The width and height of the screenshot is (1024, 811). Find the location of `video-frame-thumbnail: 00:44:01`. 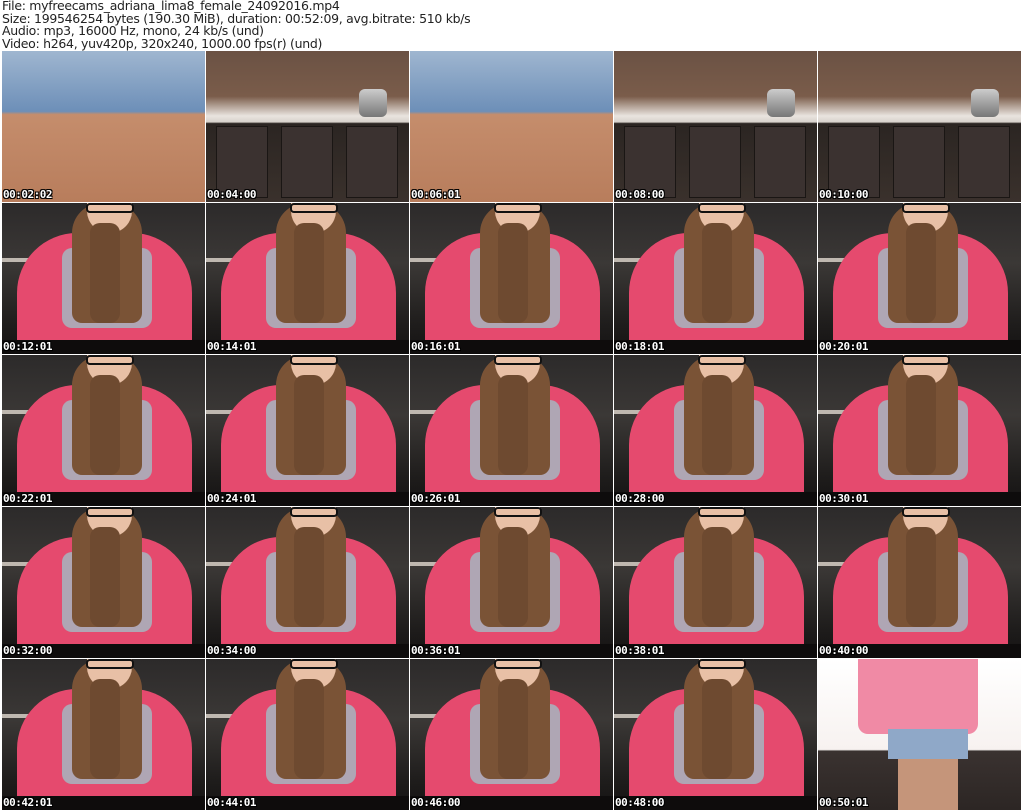

video-frame-thumbnail: 00:44:01 is located at coordinates (307, 734).